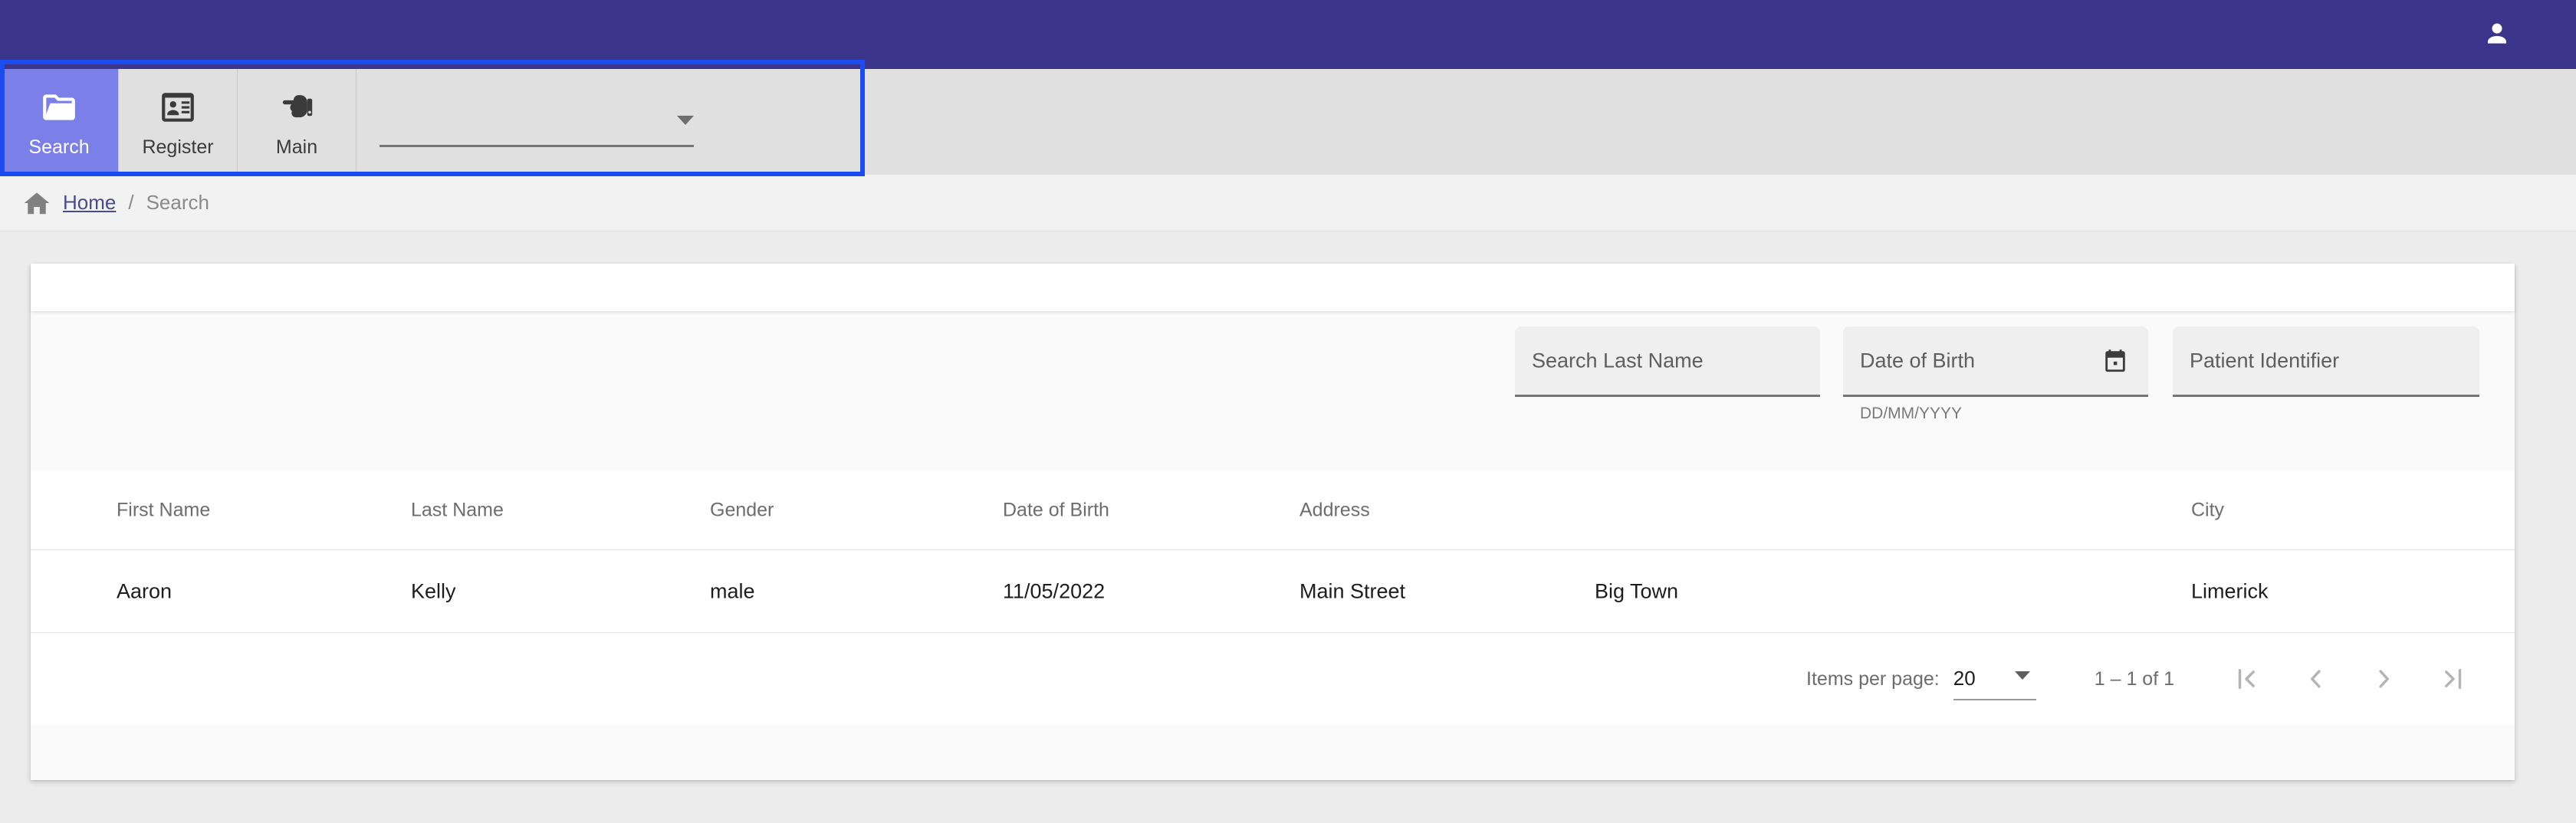  I want to click on app-header, so click(1288, 34).